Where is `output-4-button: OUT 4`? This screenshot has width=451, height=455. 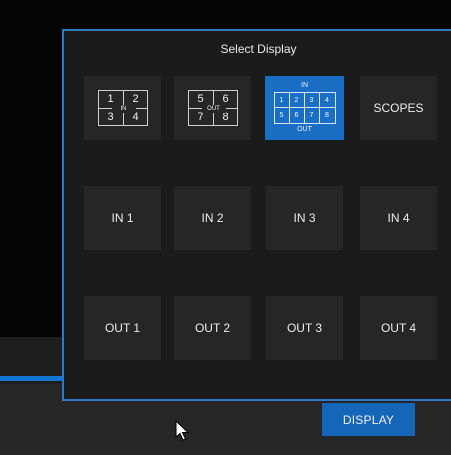 output-4-button: OUT 4 is located at coordinates (398, 328).